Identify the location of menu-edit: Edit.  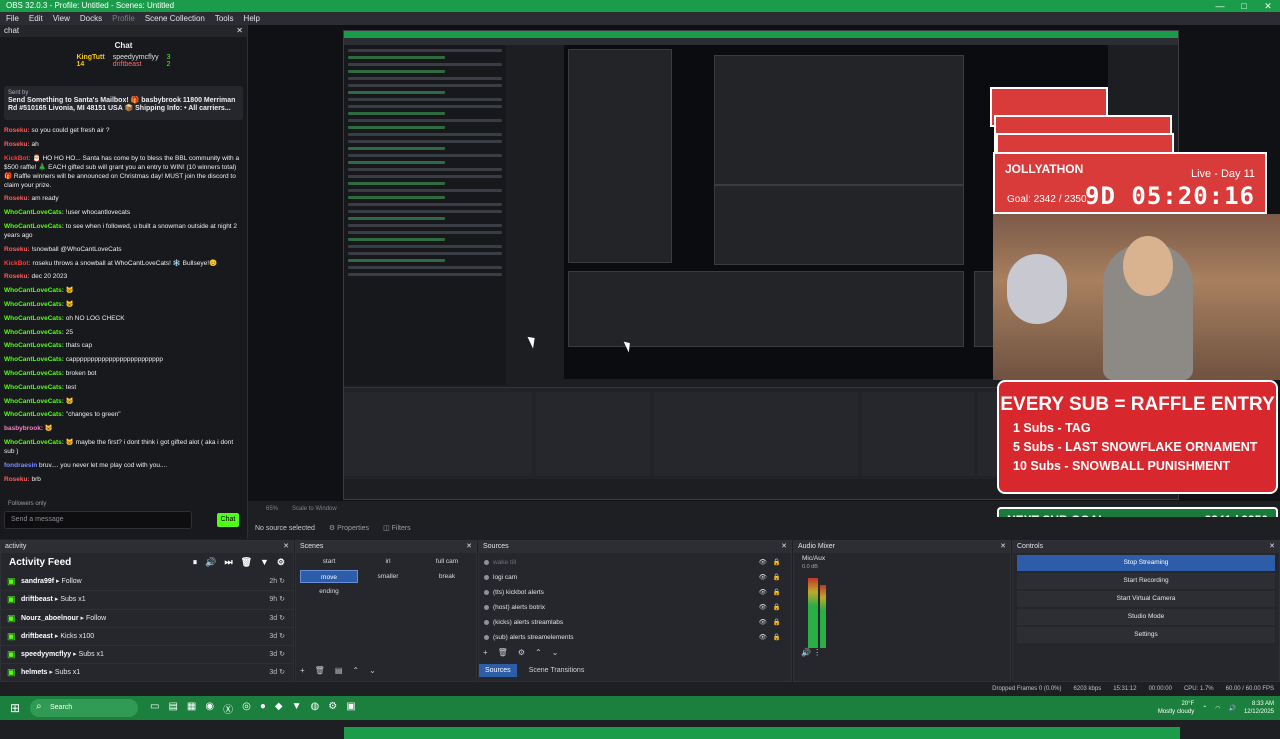
(36, 18).